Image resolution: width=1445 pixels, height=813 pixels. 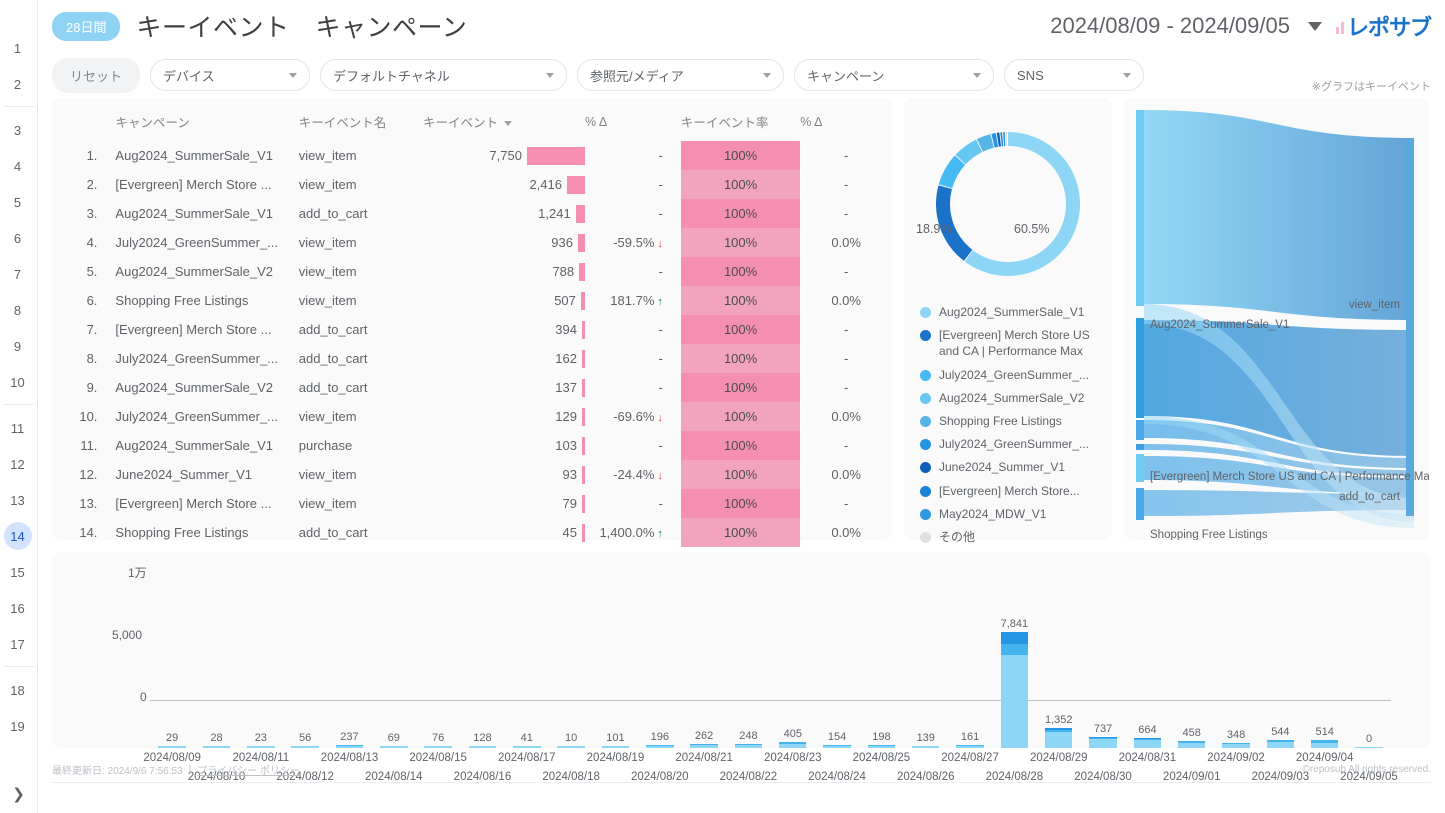 What do you see at coordinates (748, 674) in the screenshot?
I see `bar-column: 248` at bounding box center [748, 674].